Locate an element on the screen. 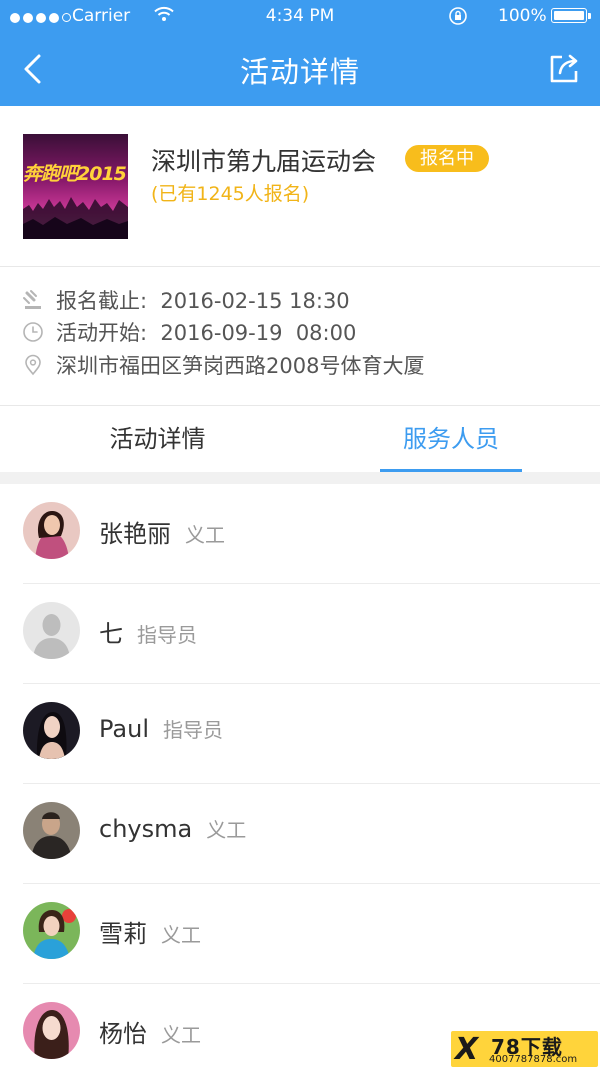  staff-name: 杨怡 义工 is located at coordinates (150, 1031).